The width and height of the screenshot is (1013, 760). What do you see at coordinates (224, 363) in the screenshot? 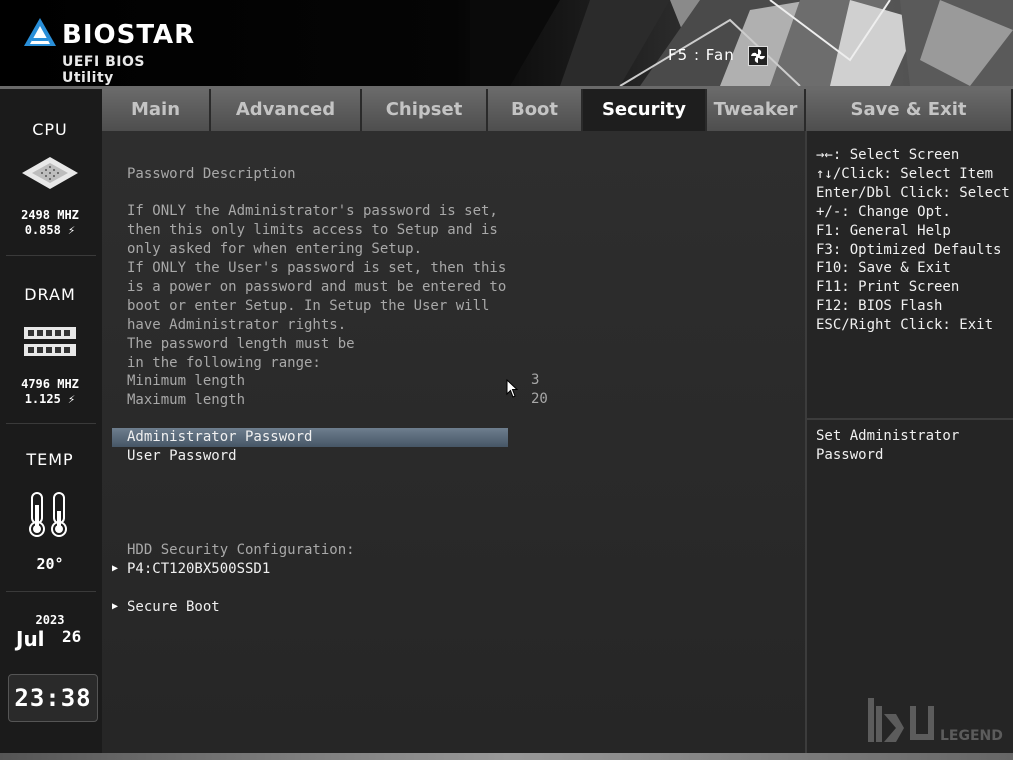
I see `description-line: in the following range:` at bounding box center [224, 363].